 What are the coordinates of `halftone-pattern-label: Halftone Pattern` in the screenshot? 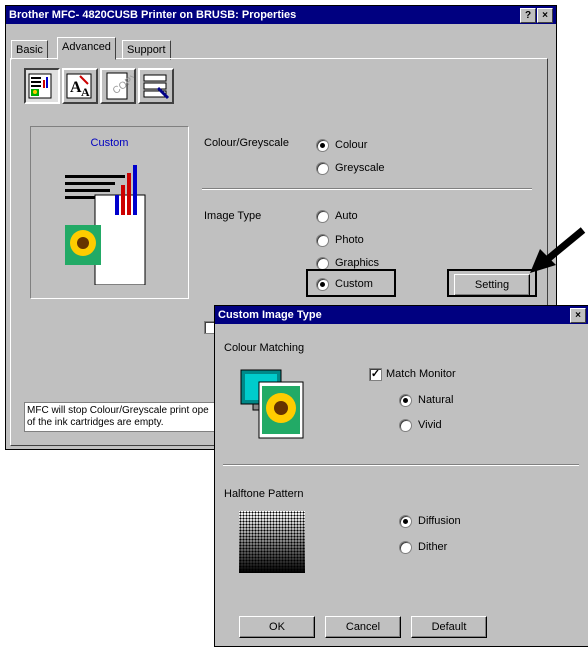 It's located at (264, 494).